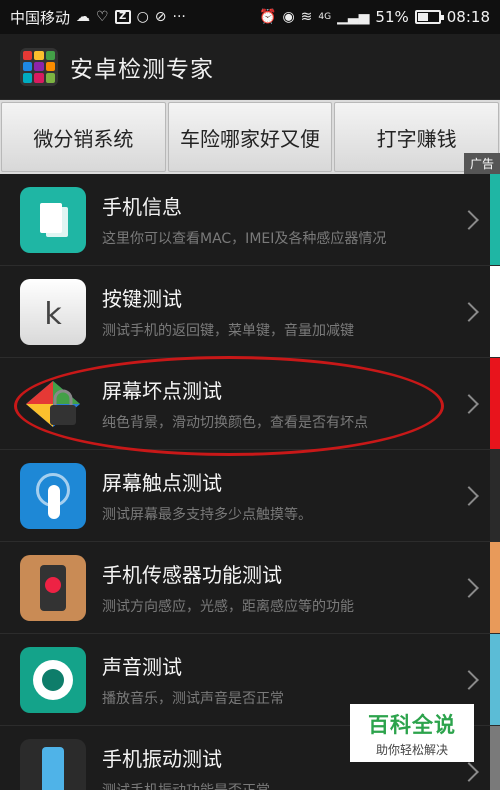 The image size is (500, 790). What do you see at coordinates (392, 17) in the screenshot?
I see `battery-percent: 51%` at bounding box center [392, 17].